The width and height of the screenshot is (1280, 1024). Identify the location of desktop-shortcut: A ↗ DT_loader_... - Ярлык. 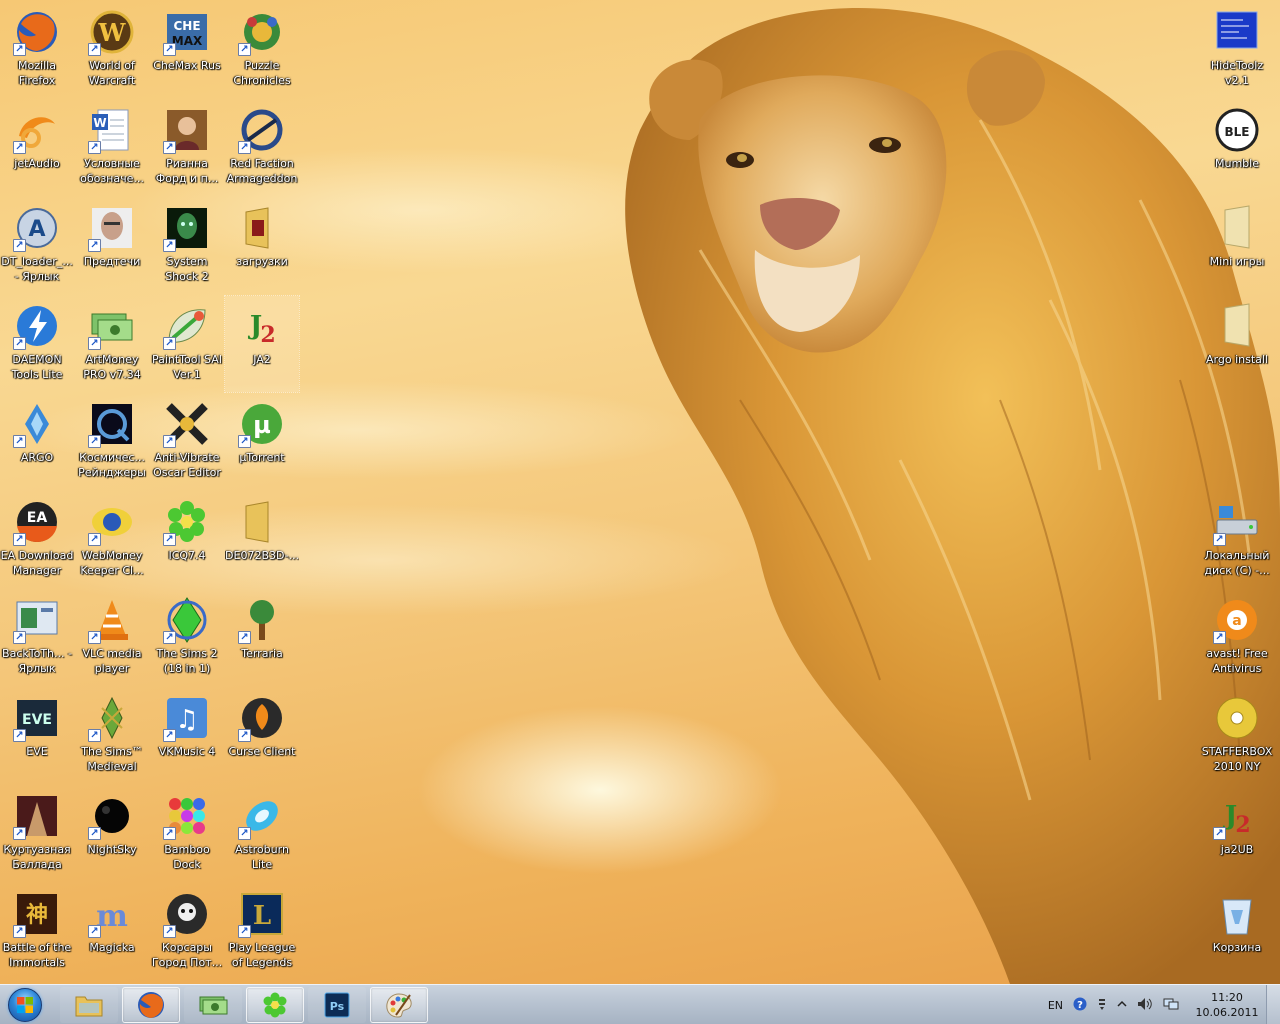
(37, 246).